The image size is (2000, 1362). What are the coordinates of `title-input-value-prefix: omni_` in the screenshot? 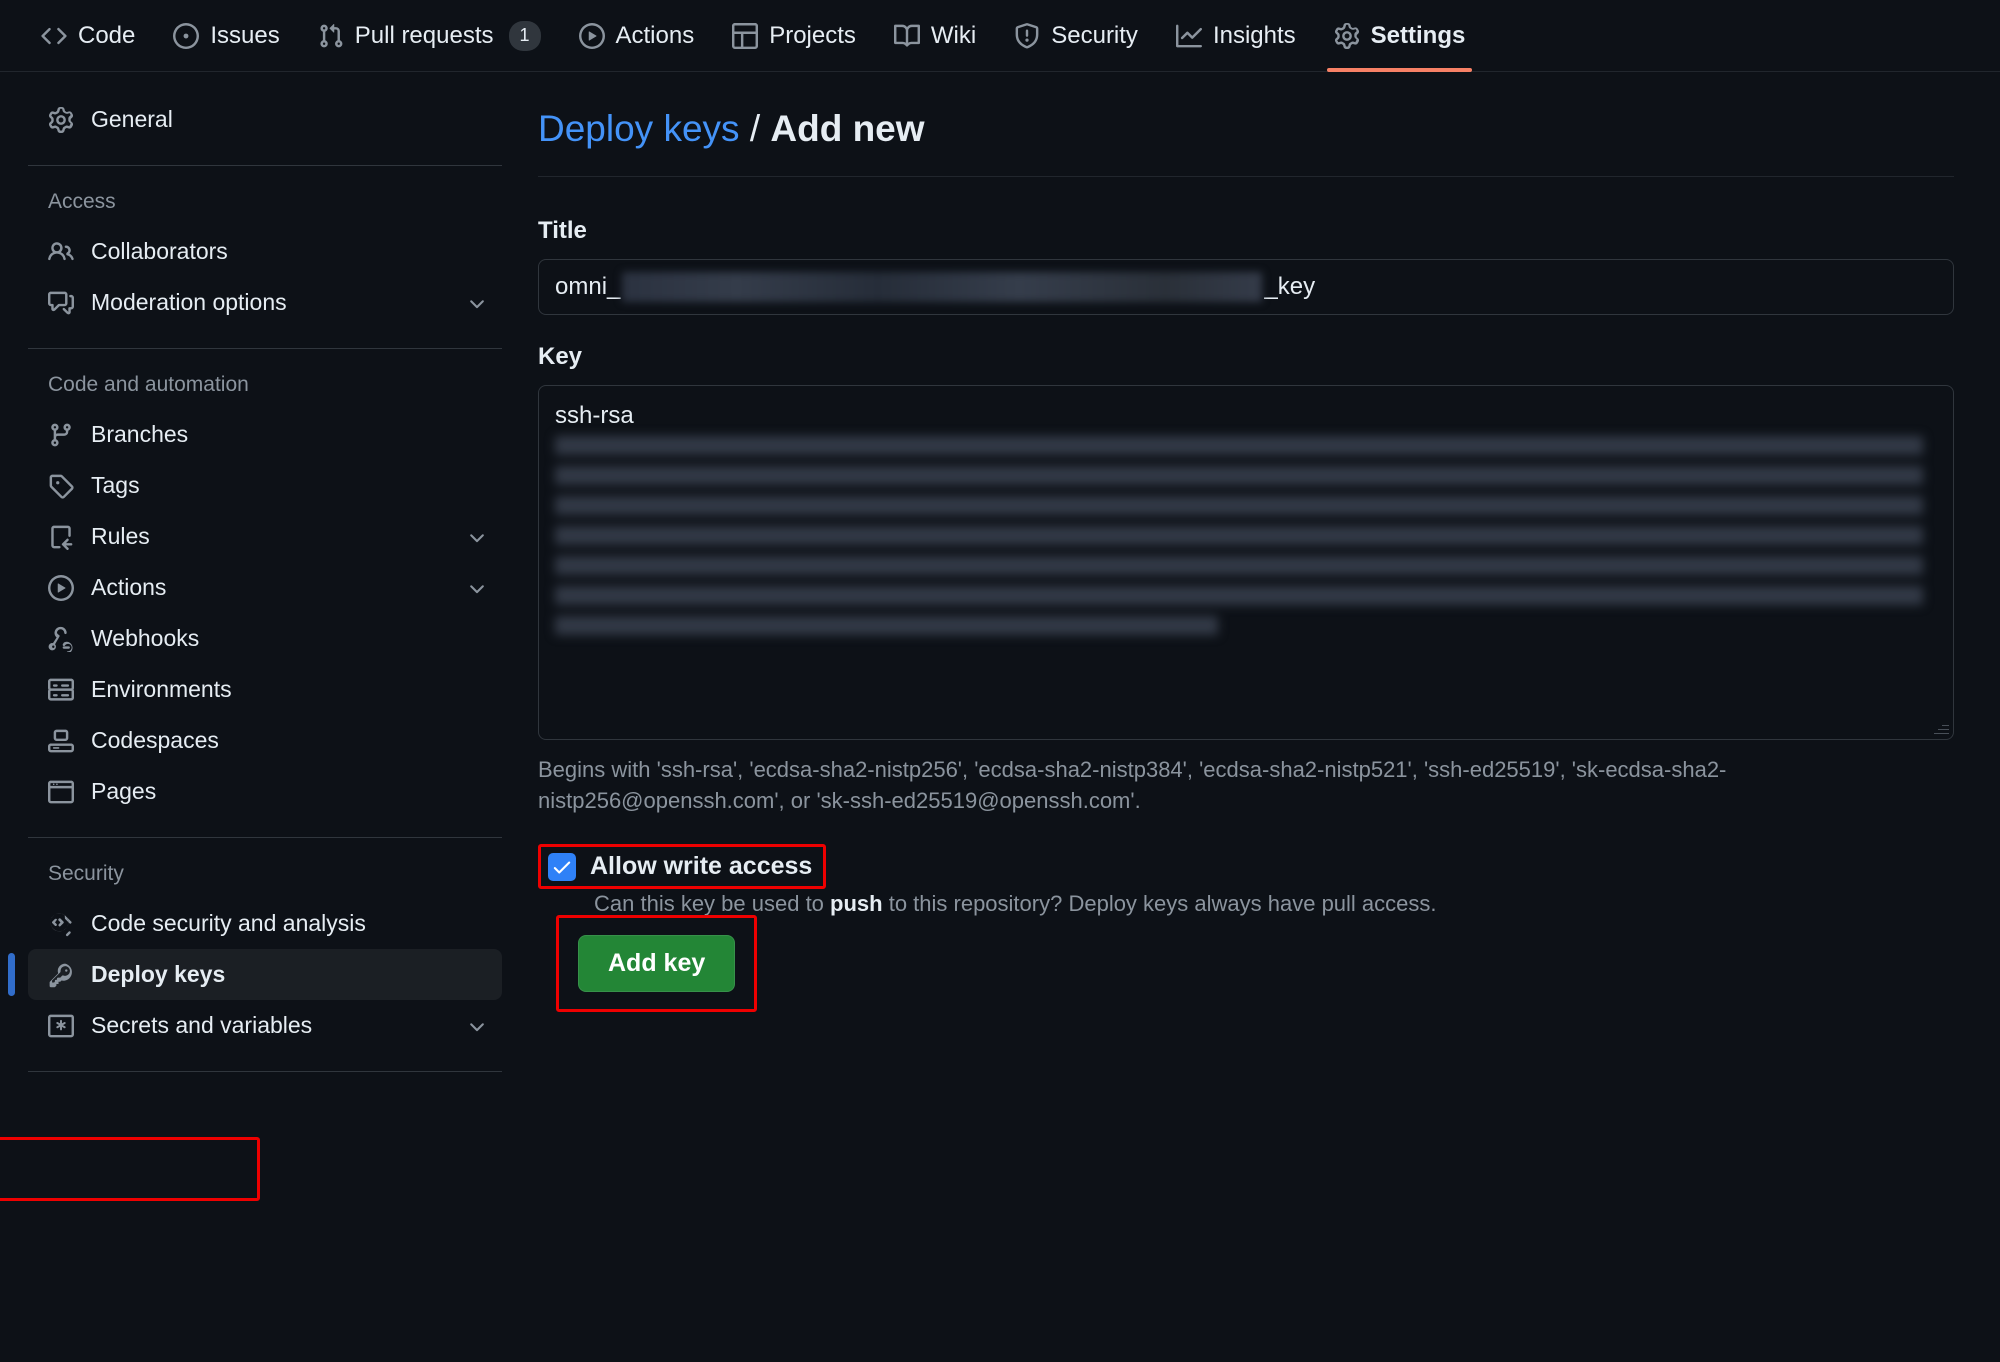 It's located at (588, 286).